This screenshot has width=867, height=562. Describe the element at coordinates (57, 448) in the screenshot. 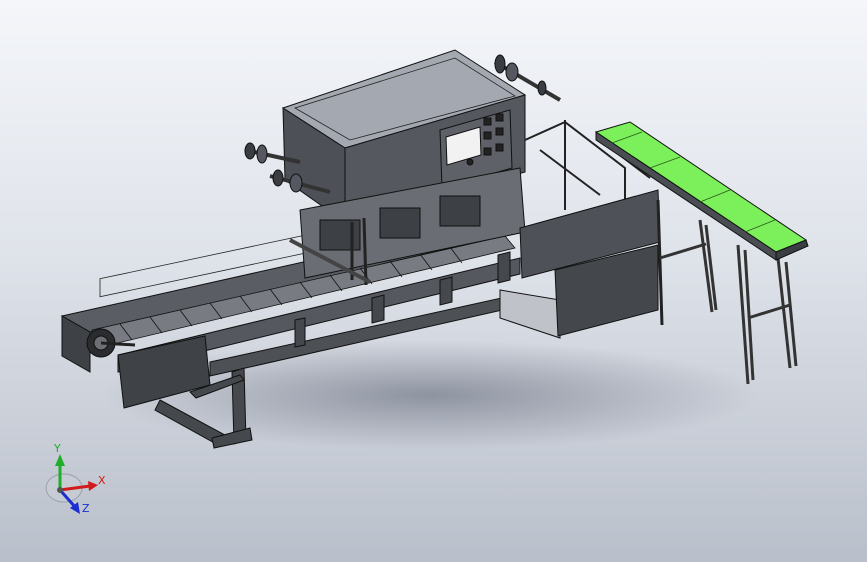

I see `triad-y-label: Y` at that location.